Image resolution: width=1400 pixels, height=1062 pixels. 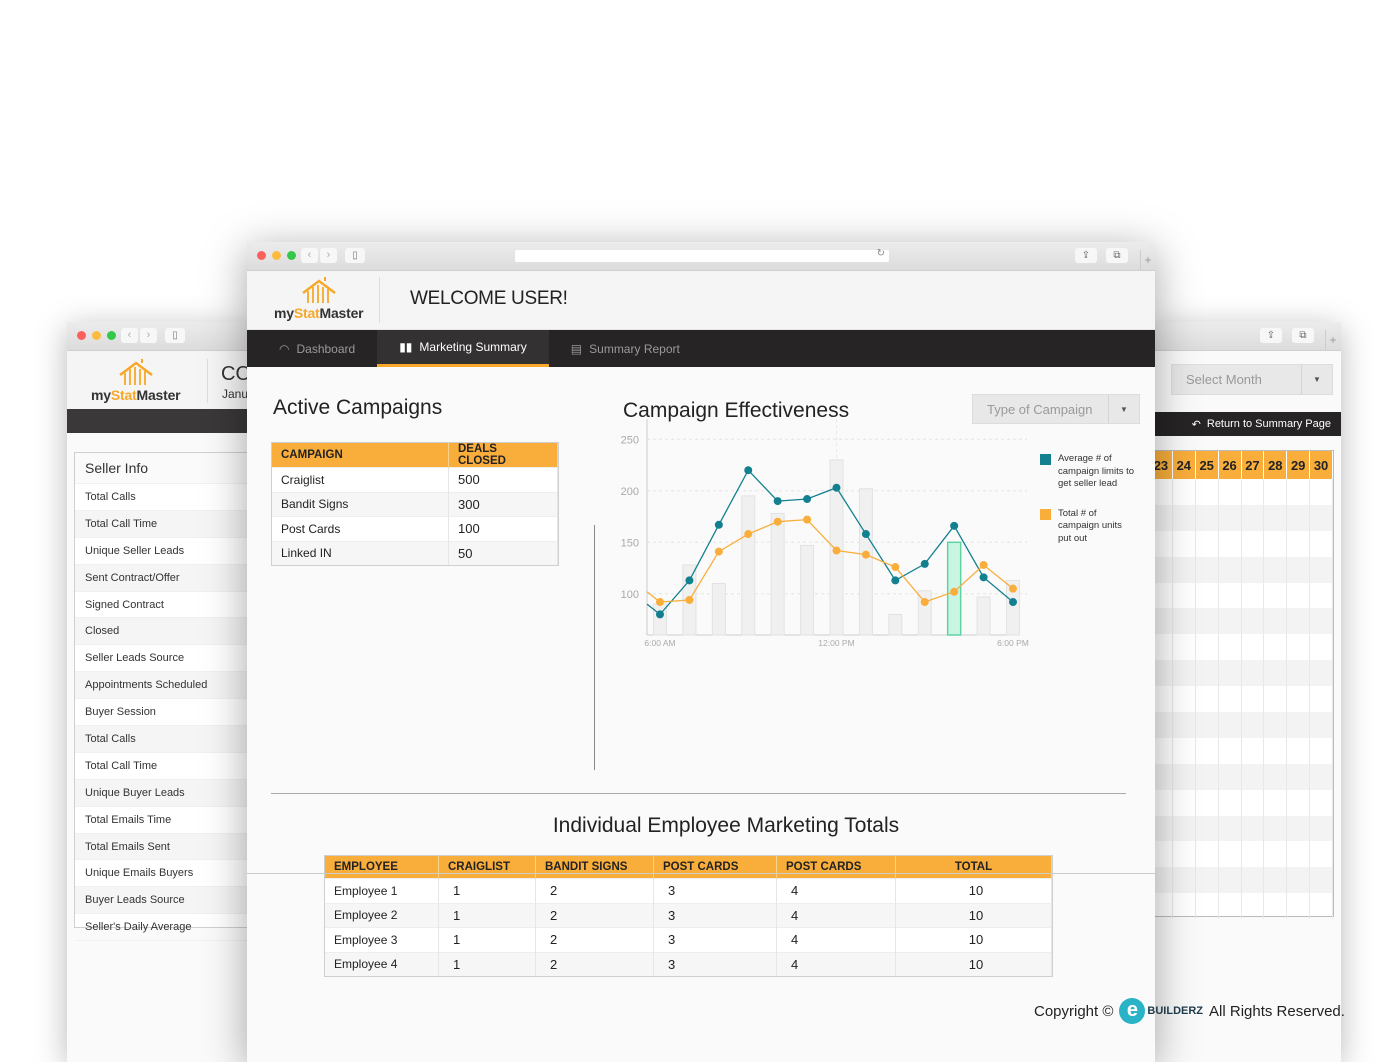 What do you see at coordinates (312, 348) in the screenshot?
I see `nav-dashboard: ◠ Dashboard` at bounding box center [312, 348].